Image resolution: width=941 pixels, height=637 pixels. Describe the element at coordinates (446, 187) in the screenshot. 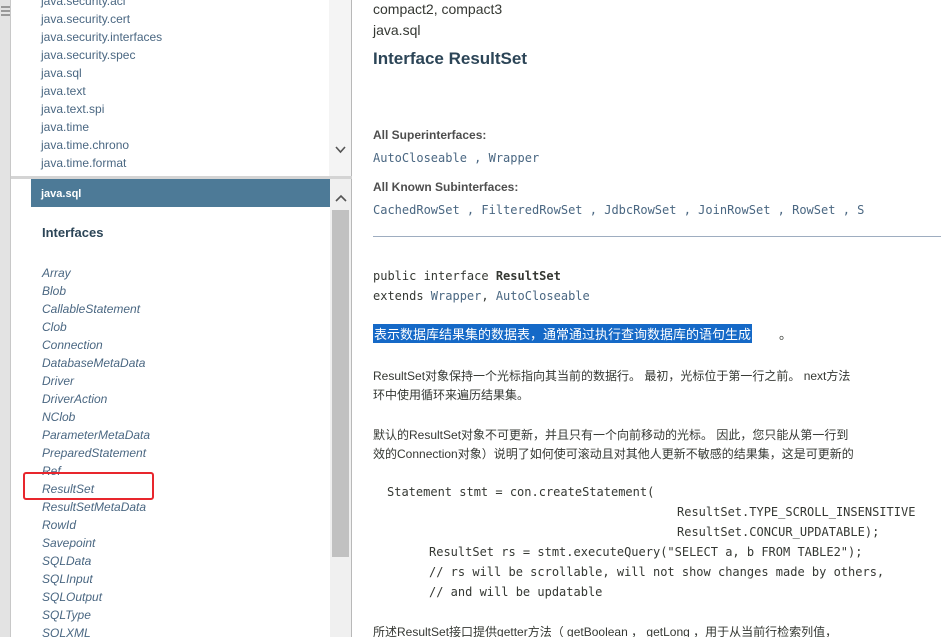

I see `subinterfaces-label: All Known Subinterfaces:` at that location.